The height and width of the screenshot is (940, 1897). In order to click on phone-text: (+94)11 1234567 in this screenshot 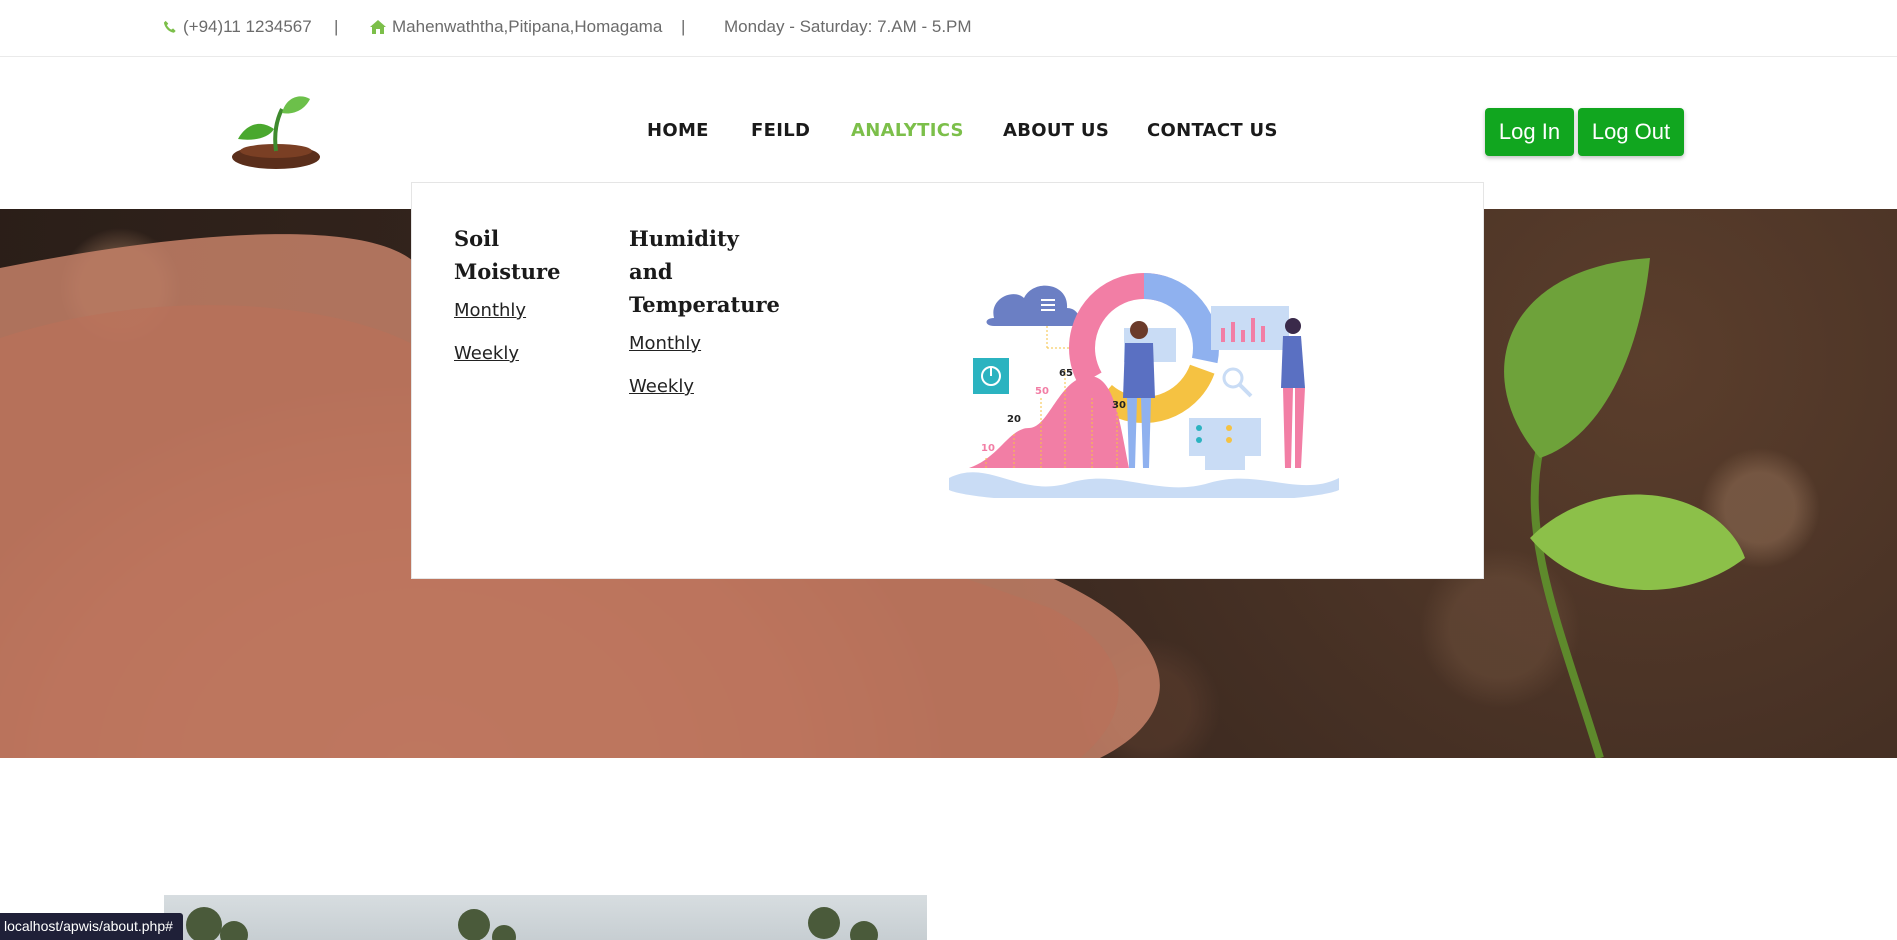, I will do `click(247, 26)`.